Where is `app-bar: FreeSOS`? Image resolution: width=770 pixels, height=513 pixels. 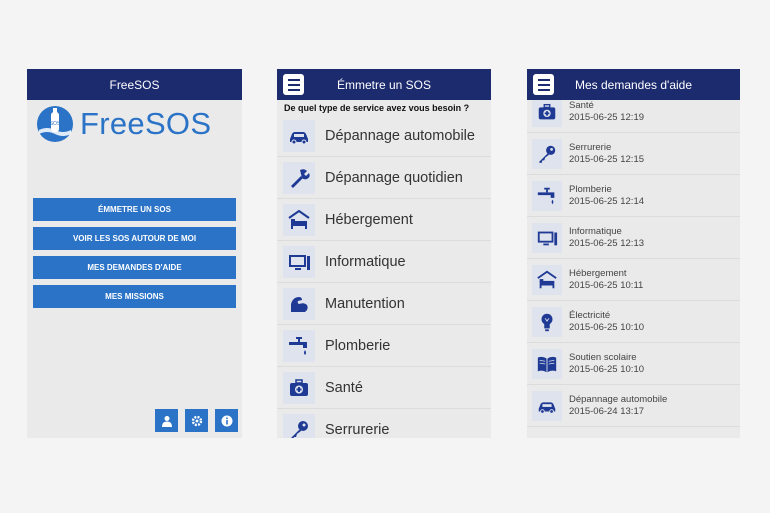 app-bar: FreeSOS is located at coordinates (134, 84).